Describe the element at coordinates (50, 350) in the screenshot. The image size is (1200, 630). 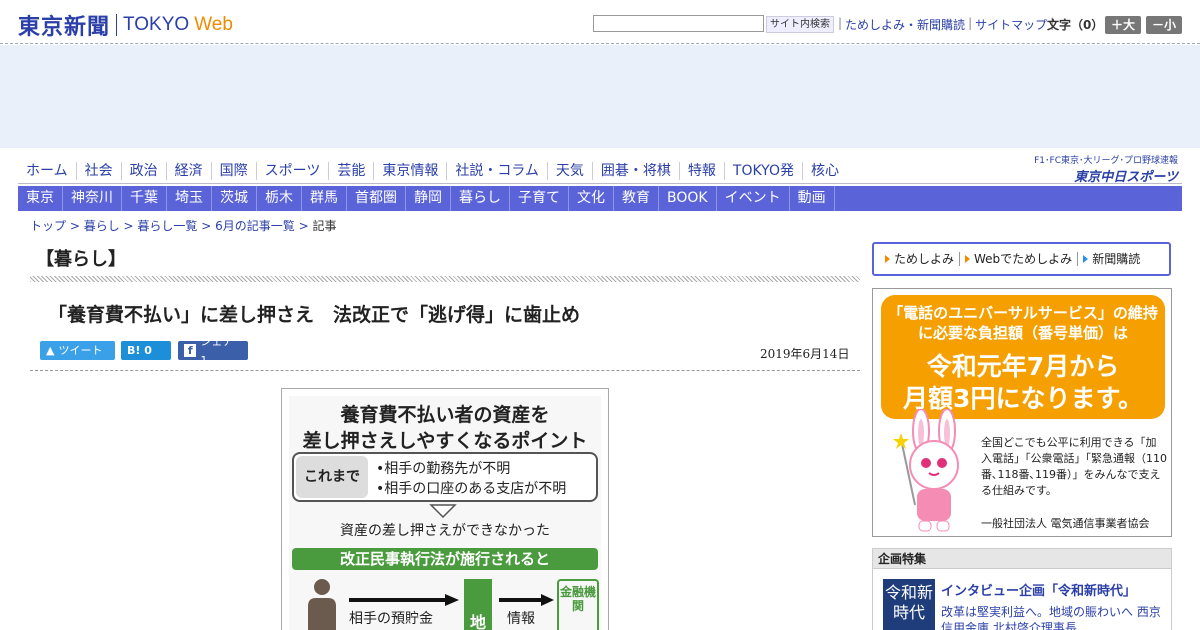
I see `twitter-bird-icon: ▲` at that location.